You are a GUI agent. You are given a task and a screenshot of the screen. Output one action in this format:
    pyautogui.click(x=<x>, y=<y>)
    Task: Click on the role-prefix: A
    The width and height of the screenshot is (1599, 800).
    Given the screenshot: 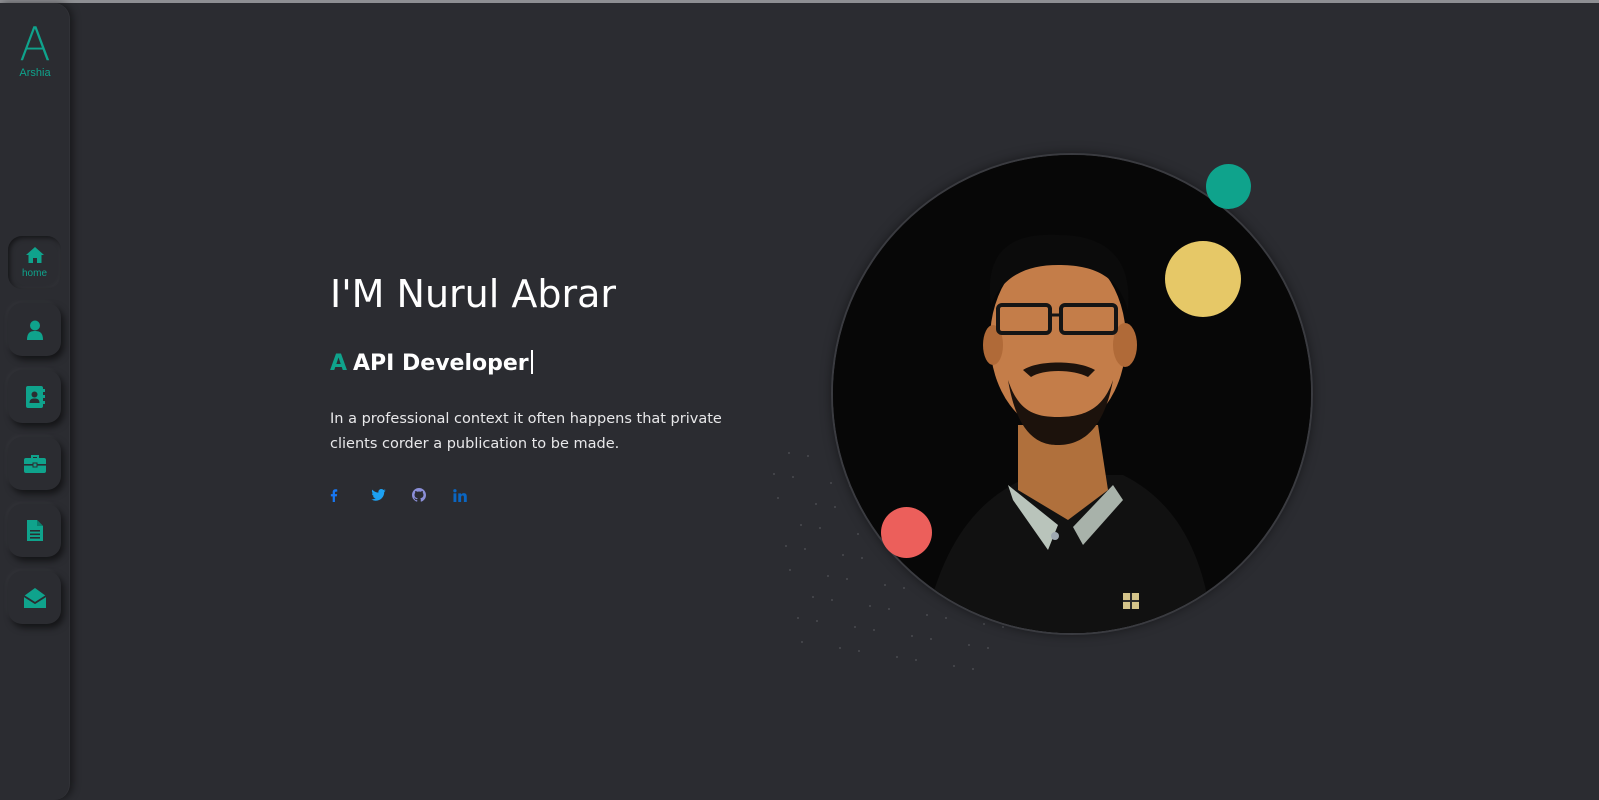 What is the action you would take?
    pyautogui.click(x=339, y=363)
    